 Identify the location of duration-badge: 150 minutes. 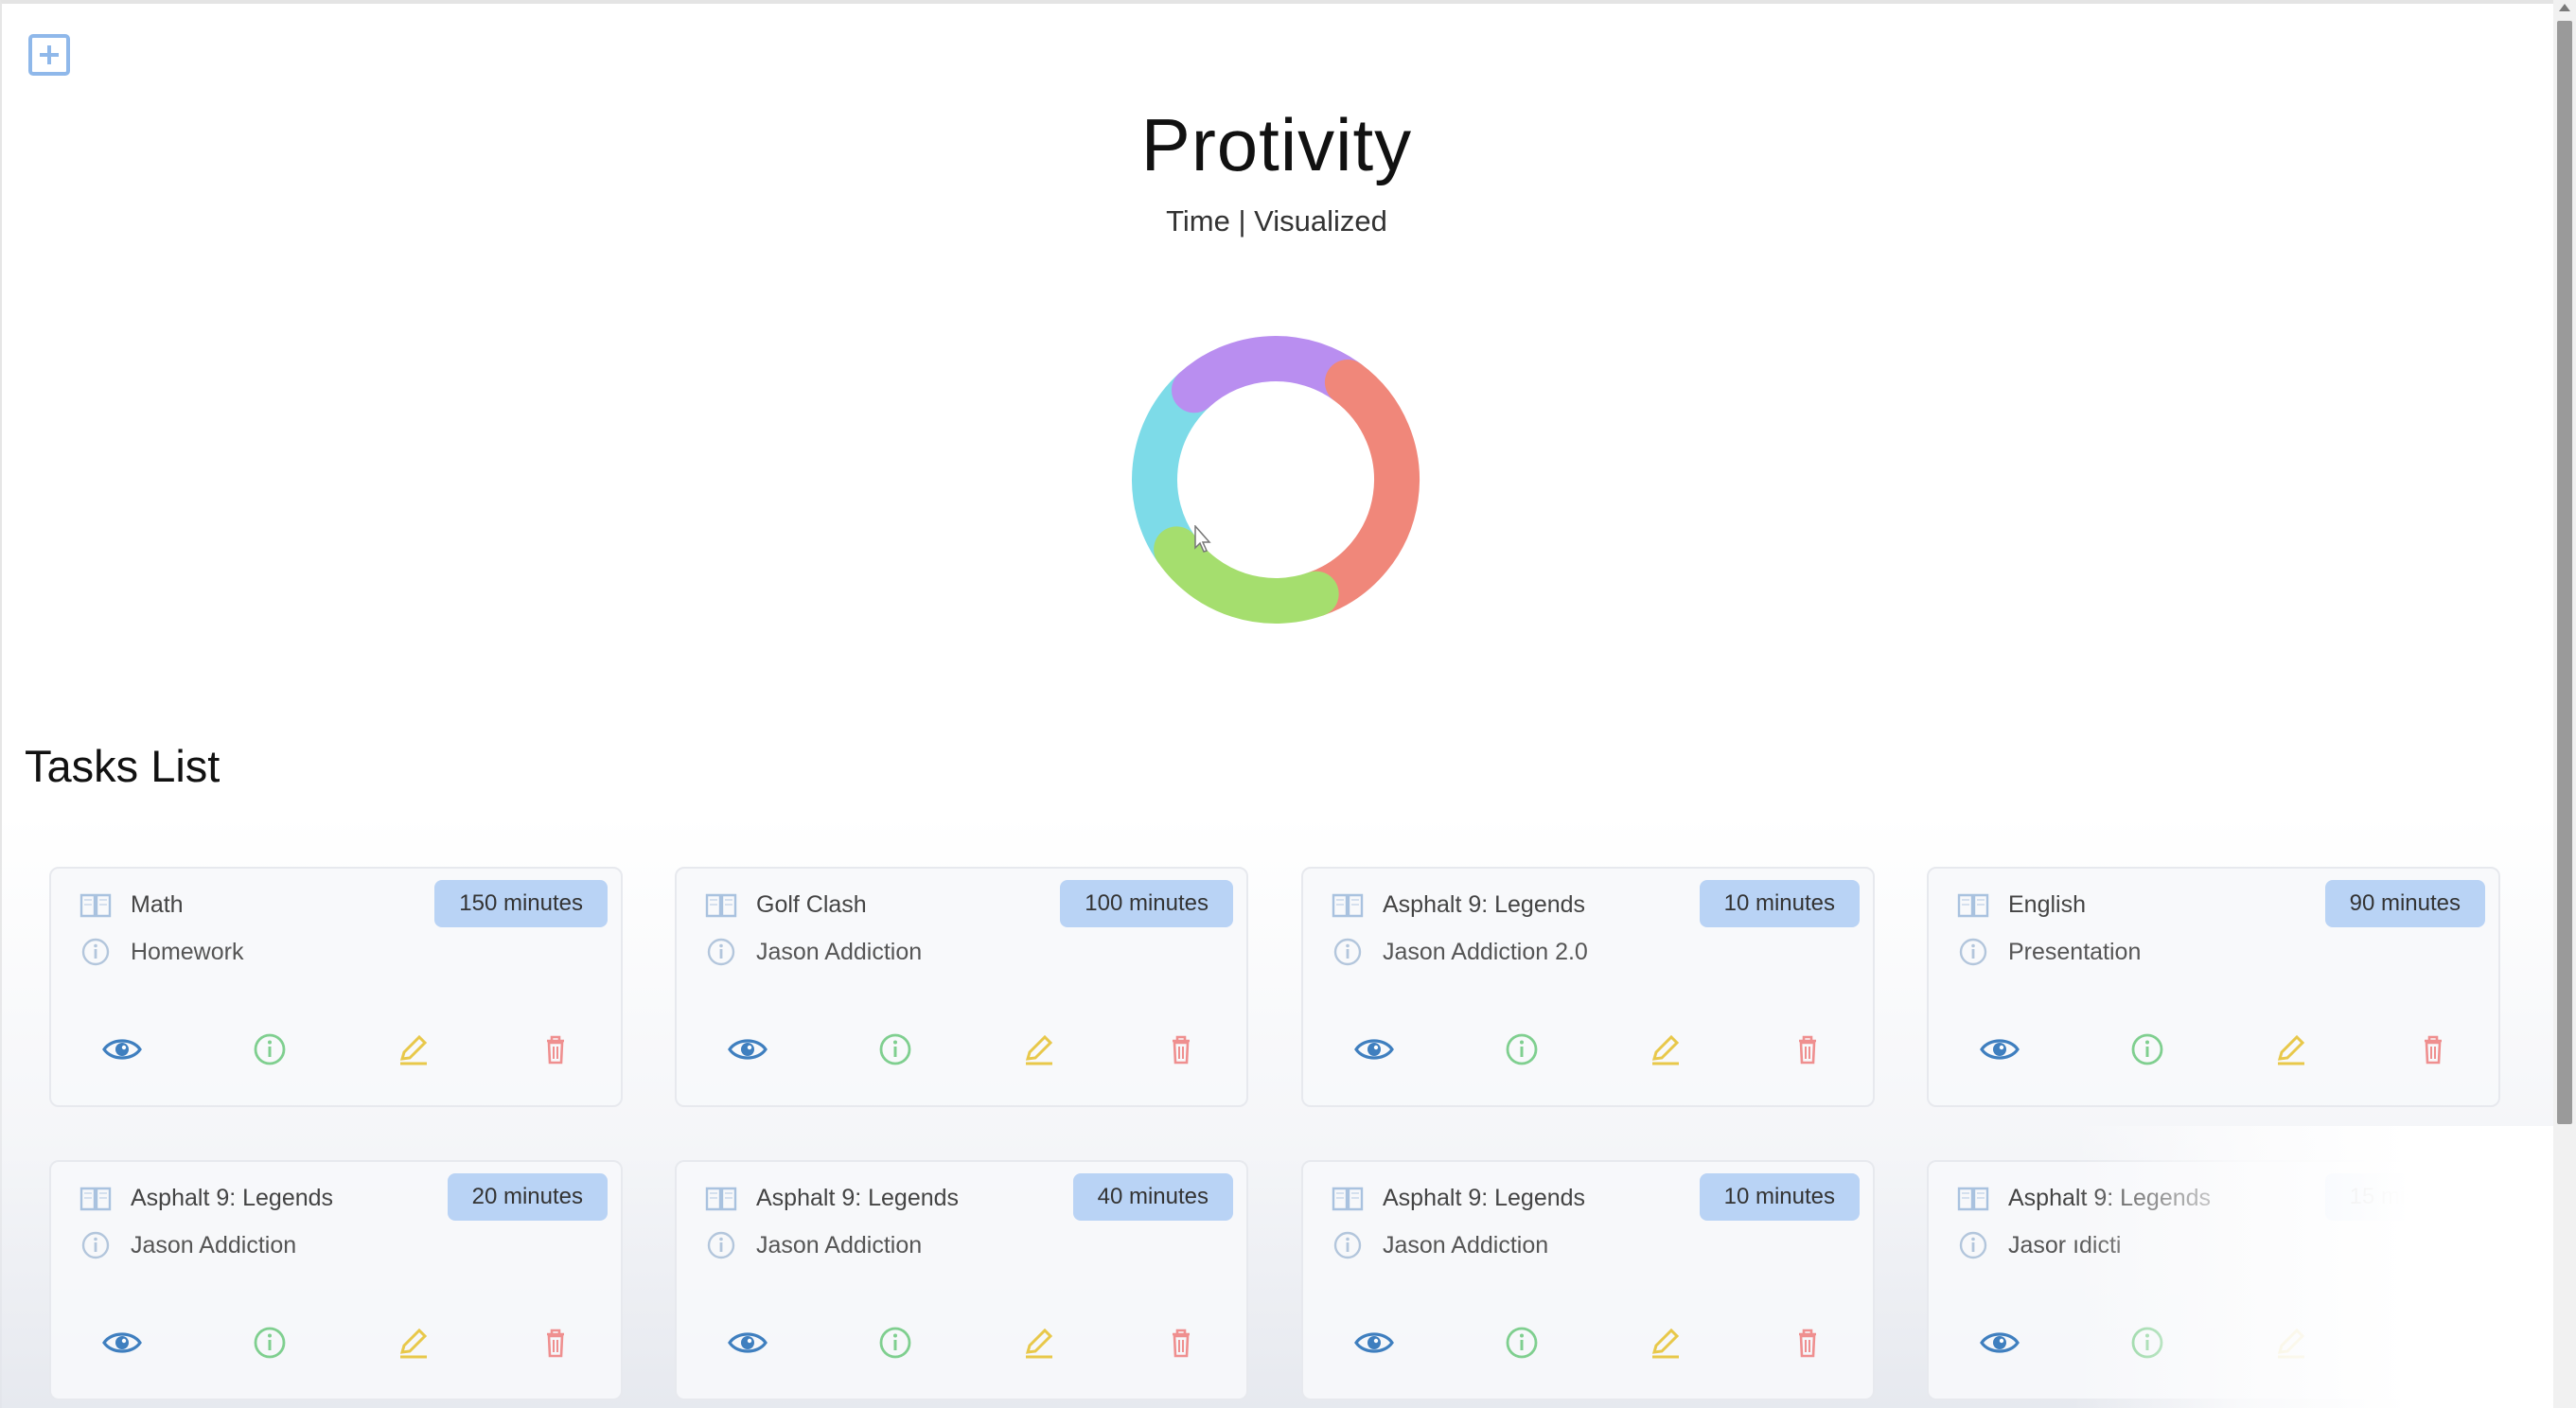
(521, 904).